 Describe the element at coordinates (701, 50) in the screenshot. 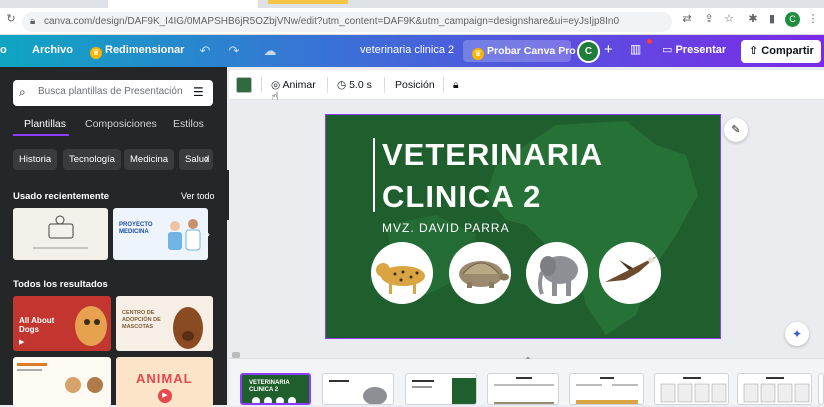

I see `present-label: Presentar` at that location.